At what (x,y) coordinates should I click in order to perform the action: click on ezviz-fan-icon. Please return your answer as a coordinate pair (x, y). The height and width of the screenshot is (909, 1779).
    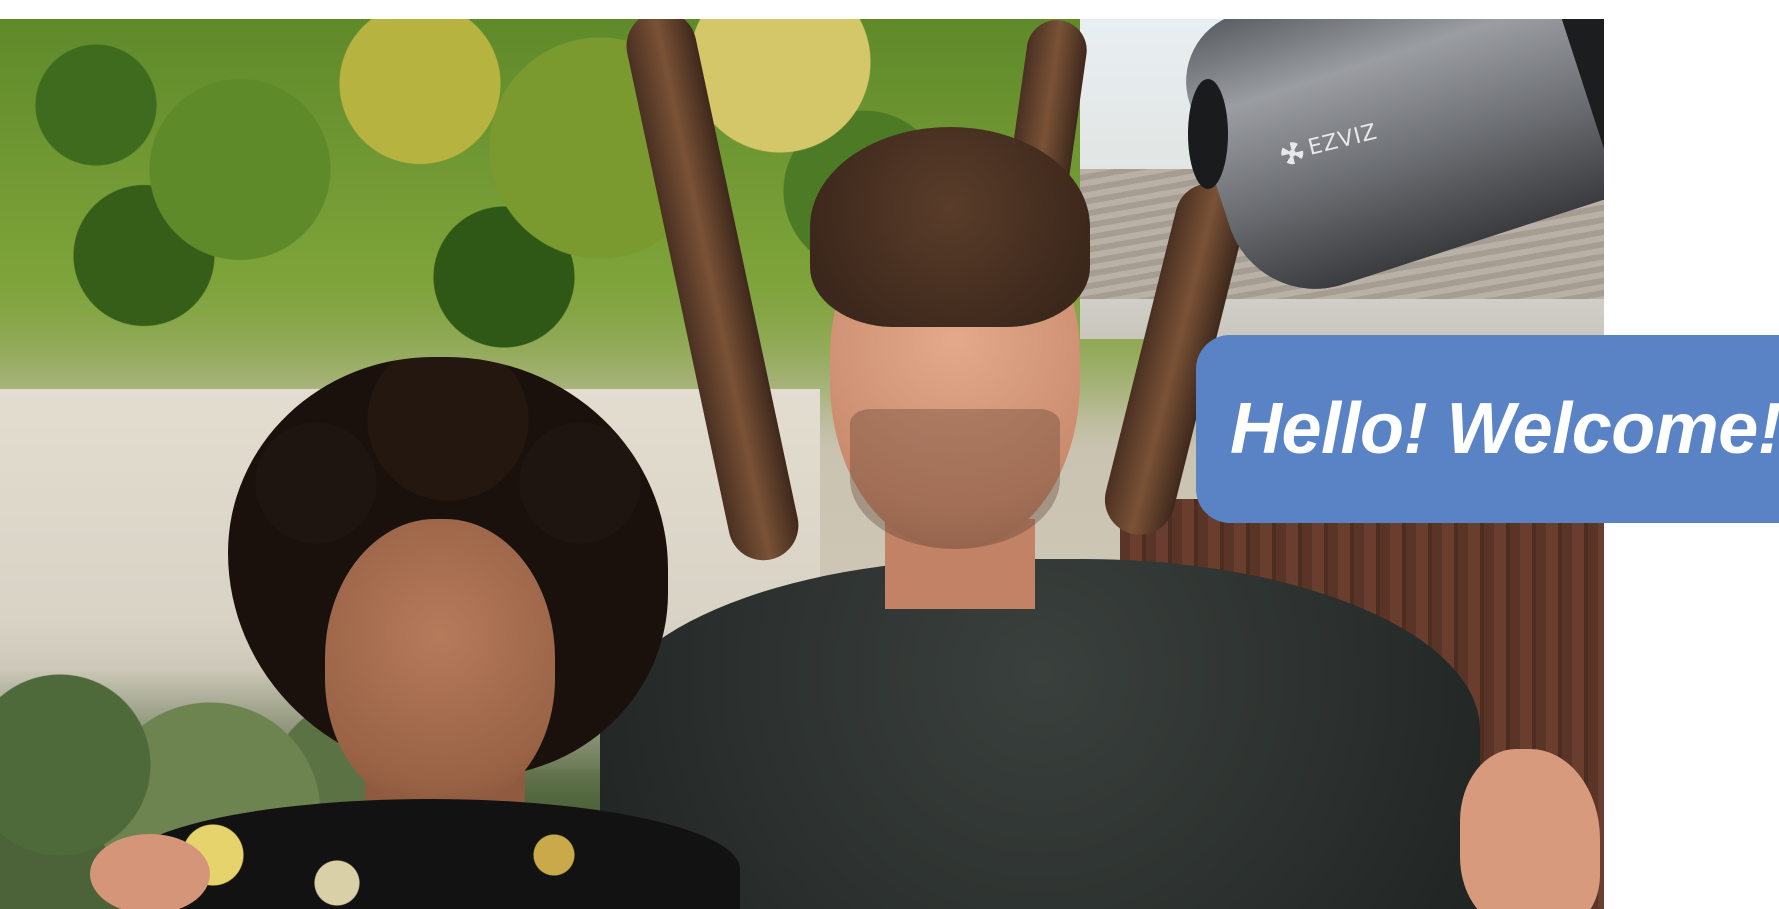
    Looking at the image, I should click on (1292, 153).